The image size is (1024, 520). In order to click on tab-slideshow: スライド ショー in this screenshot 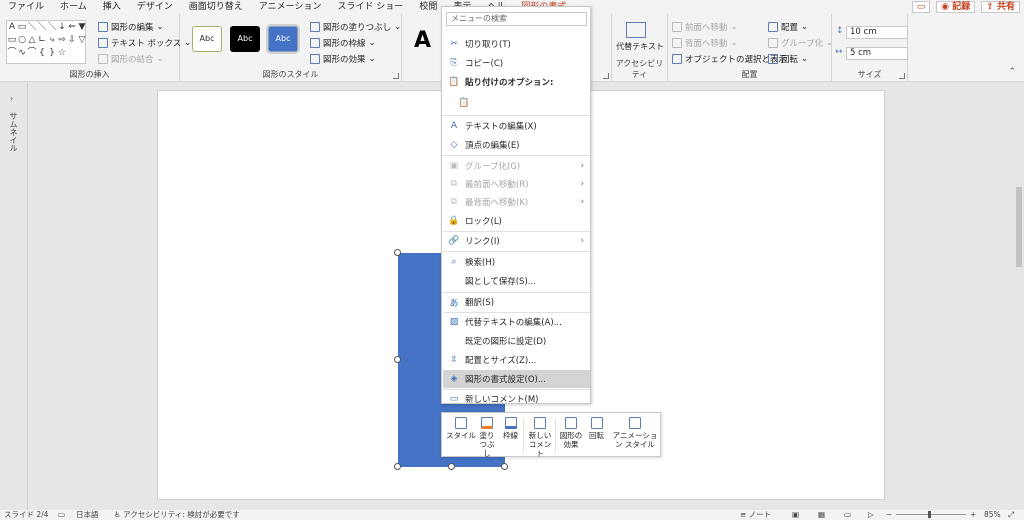, I will do `click(370, 7)`.